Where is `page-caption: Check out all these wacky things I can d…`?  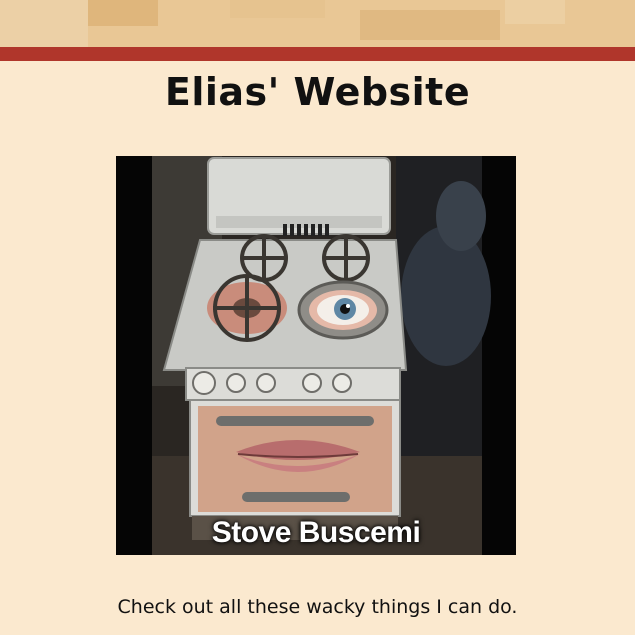
page-caption: Check out all these wacky things I can d… is located at coordinates (317, 607).